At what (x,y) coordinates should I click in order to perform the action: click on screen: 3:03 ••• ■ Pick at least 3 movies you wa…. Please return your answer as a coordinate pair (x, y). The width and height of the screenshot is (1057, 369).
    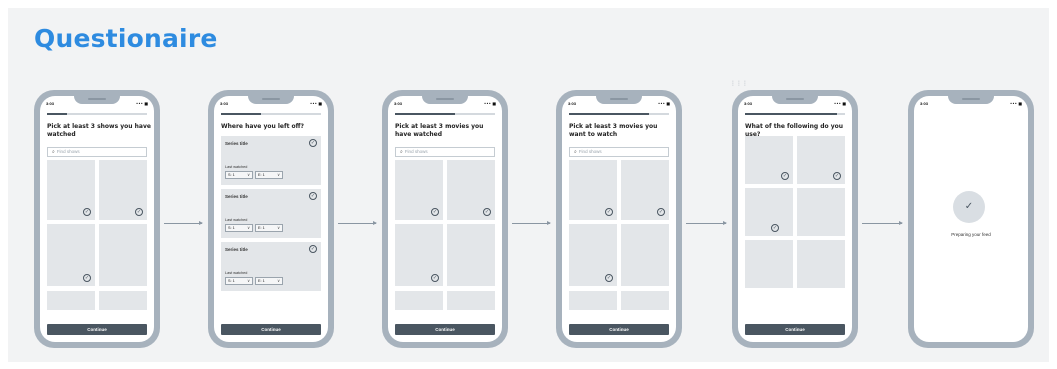
    Looking at the image, I should click on (619, 219).